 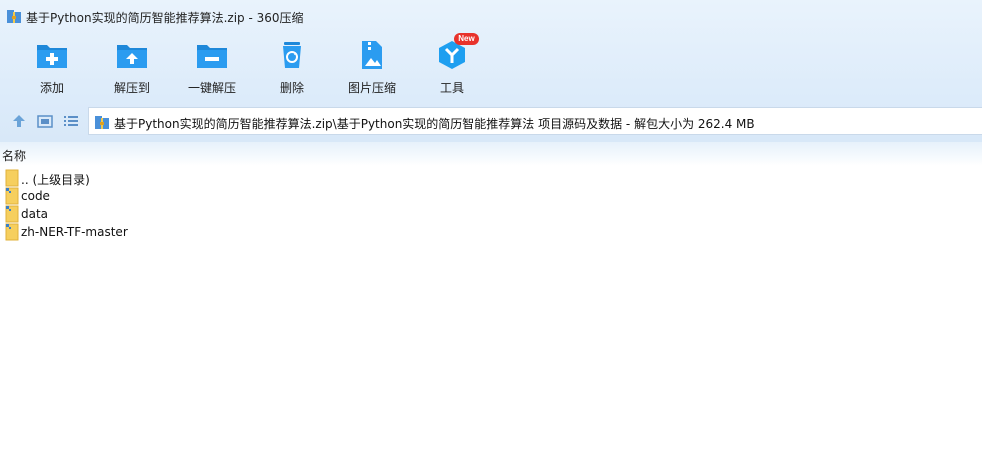 What do you see at coordinates (211, 88) in the screenshot?
I see `one-click-extract-label: 一键解压` at bounding box center [211, 88].